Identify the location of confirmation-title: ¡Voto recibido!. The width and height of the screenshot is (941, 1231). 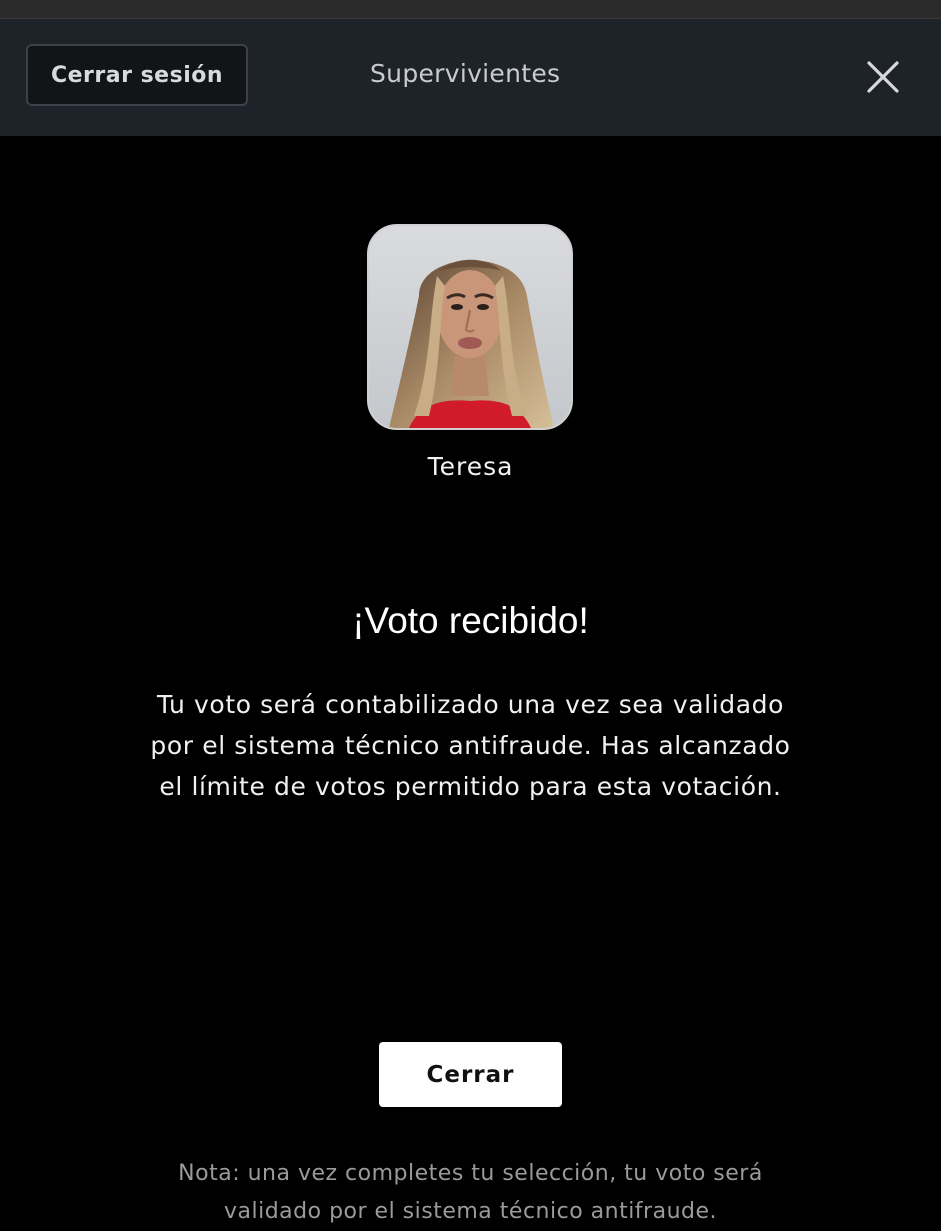
(470, 620).